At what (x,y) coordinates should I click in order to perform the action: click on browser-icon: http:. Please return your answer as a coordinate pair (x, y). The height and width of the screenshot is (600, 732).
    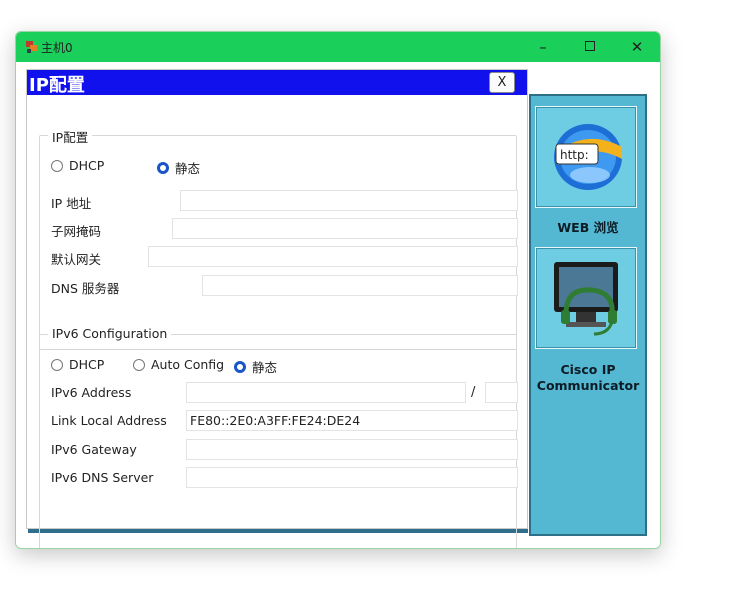
    Looking at the image, I should click on (588, 157).